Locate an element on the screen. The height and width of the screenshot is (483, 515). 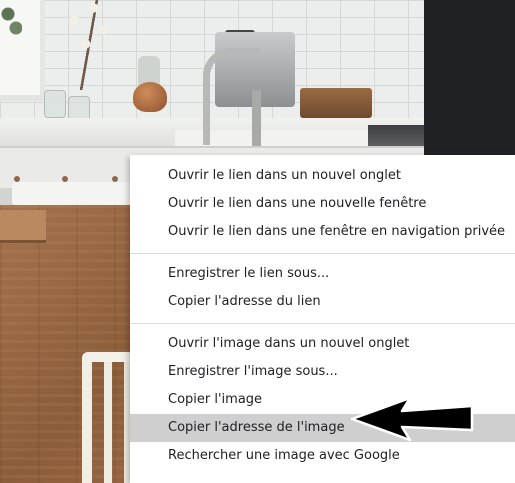
menu-item-open-image-new-tab: Ouvrir l'image dans un nouvel onglet is located at coordinates (322, 344).